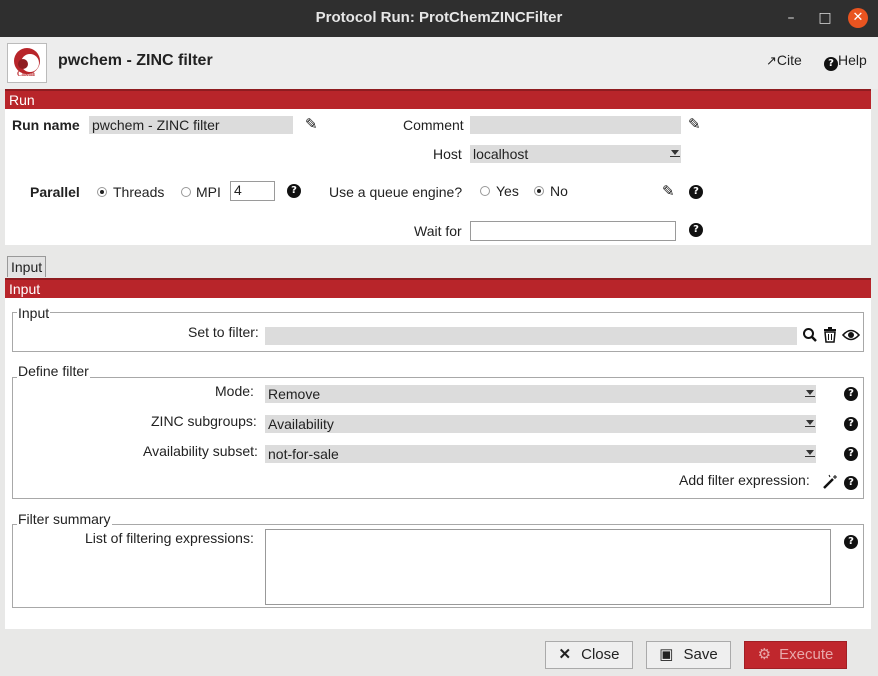  Describe the element at coordinates (573, 231) in the screenshot. I see `wait-for-input` at that location.